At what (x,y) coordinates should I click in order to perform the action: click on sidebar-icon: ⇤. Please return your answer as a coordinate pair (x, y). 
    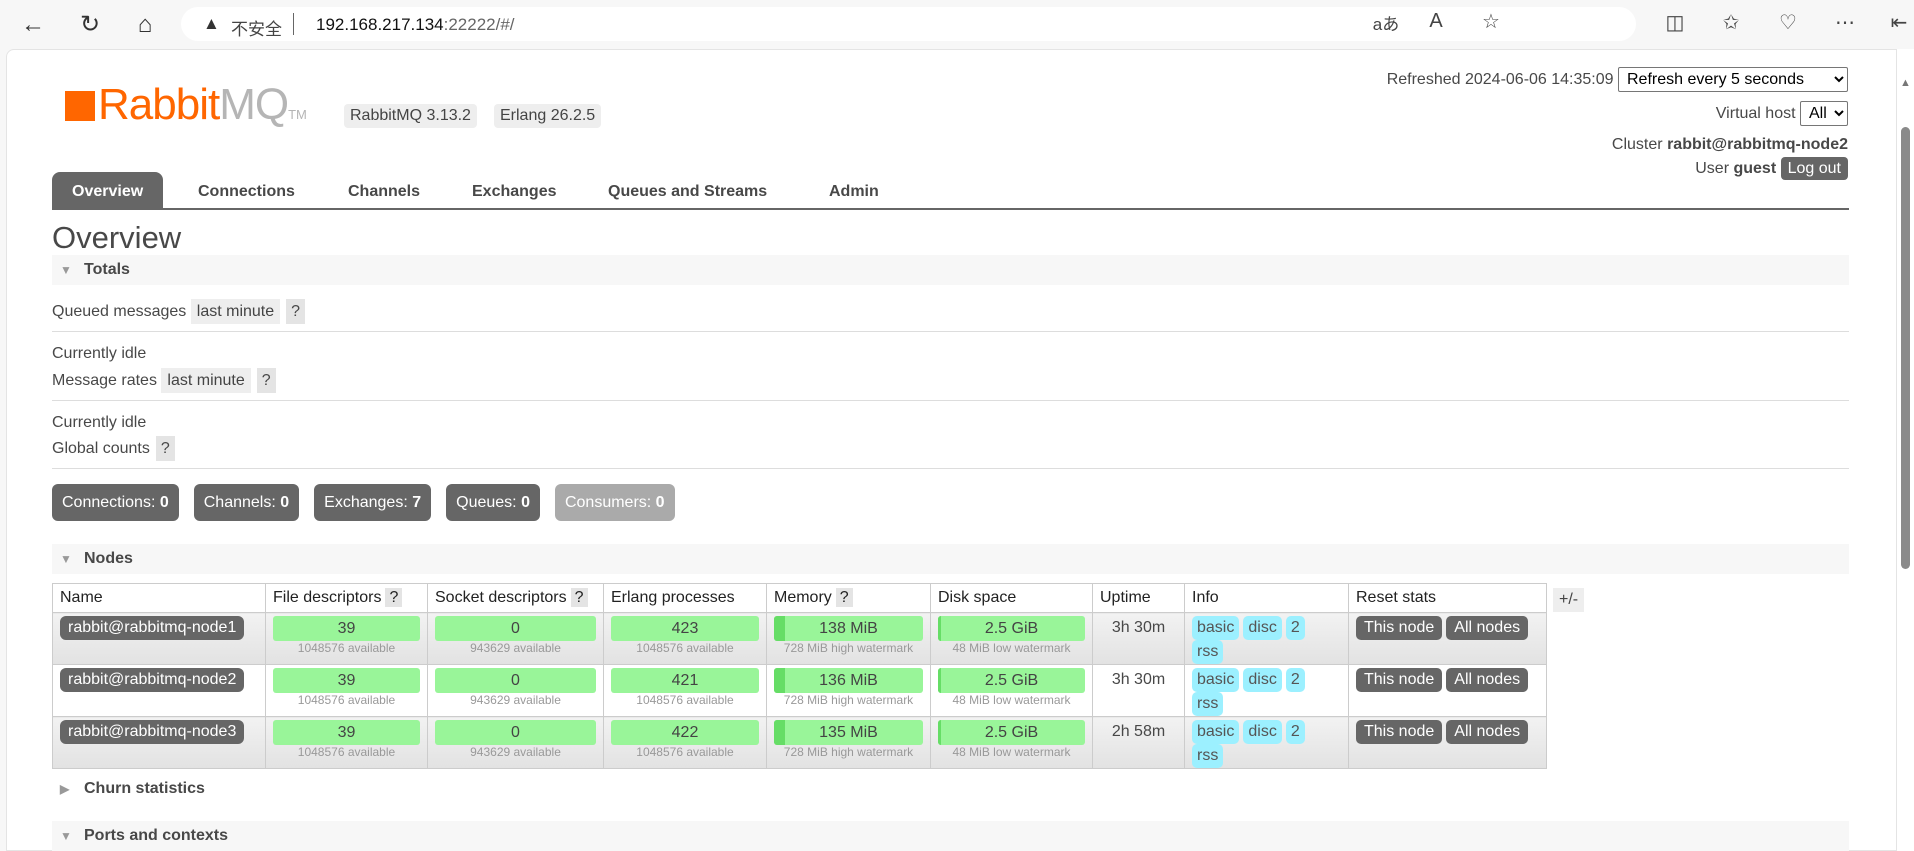
    Looking at the image, I should click on (1899, 22).